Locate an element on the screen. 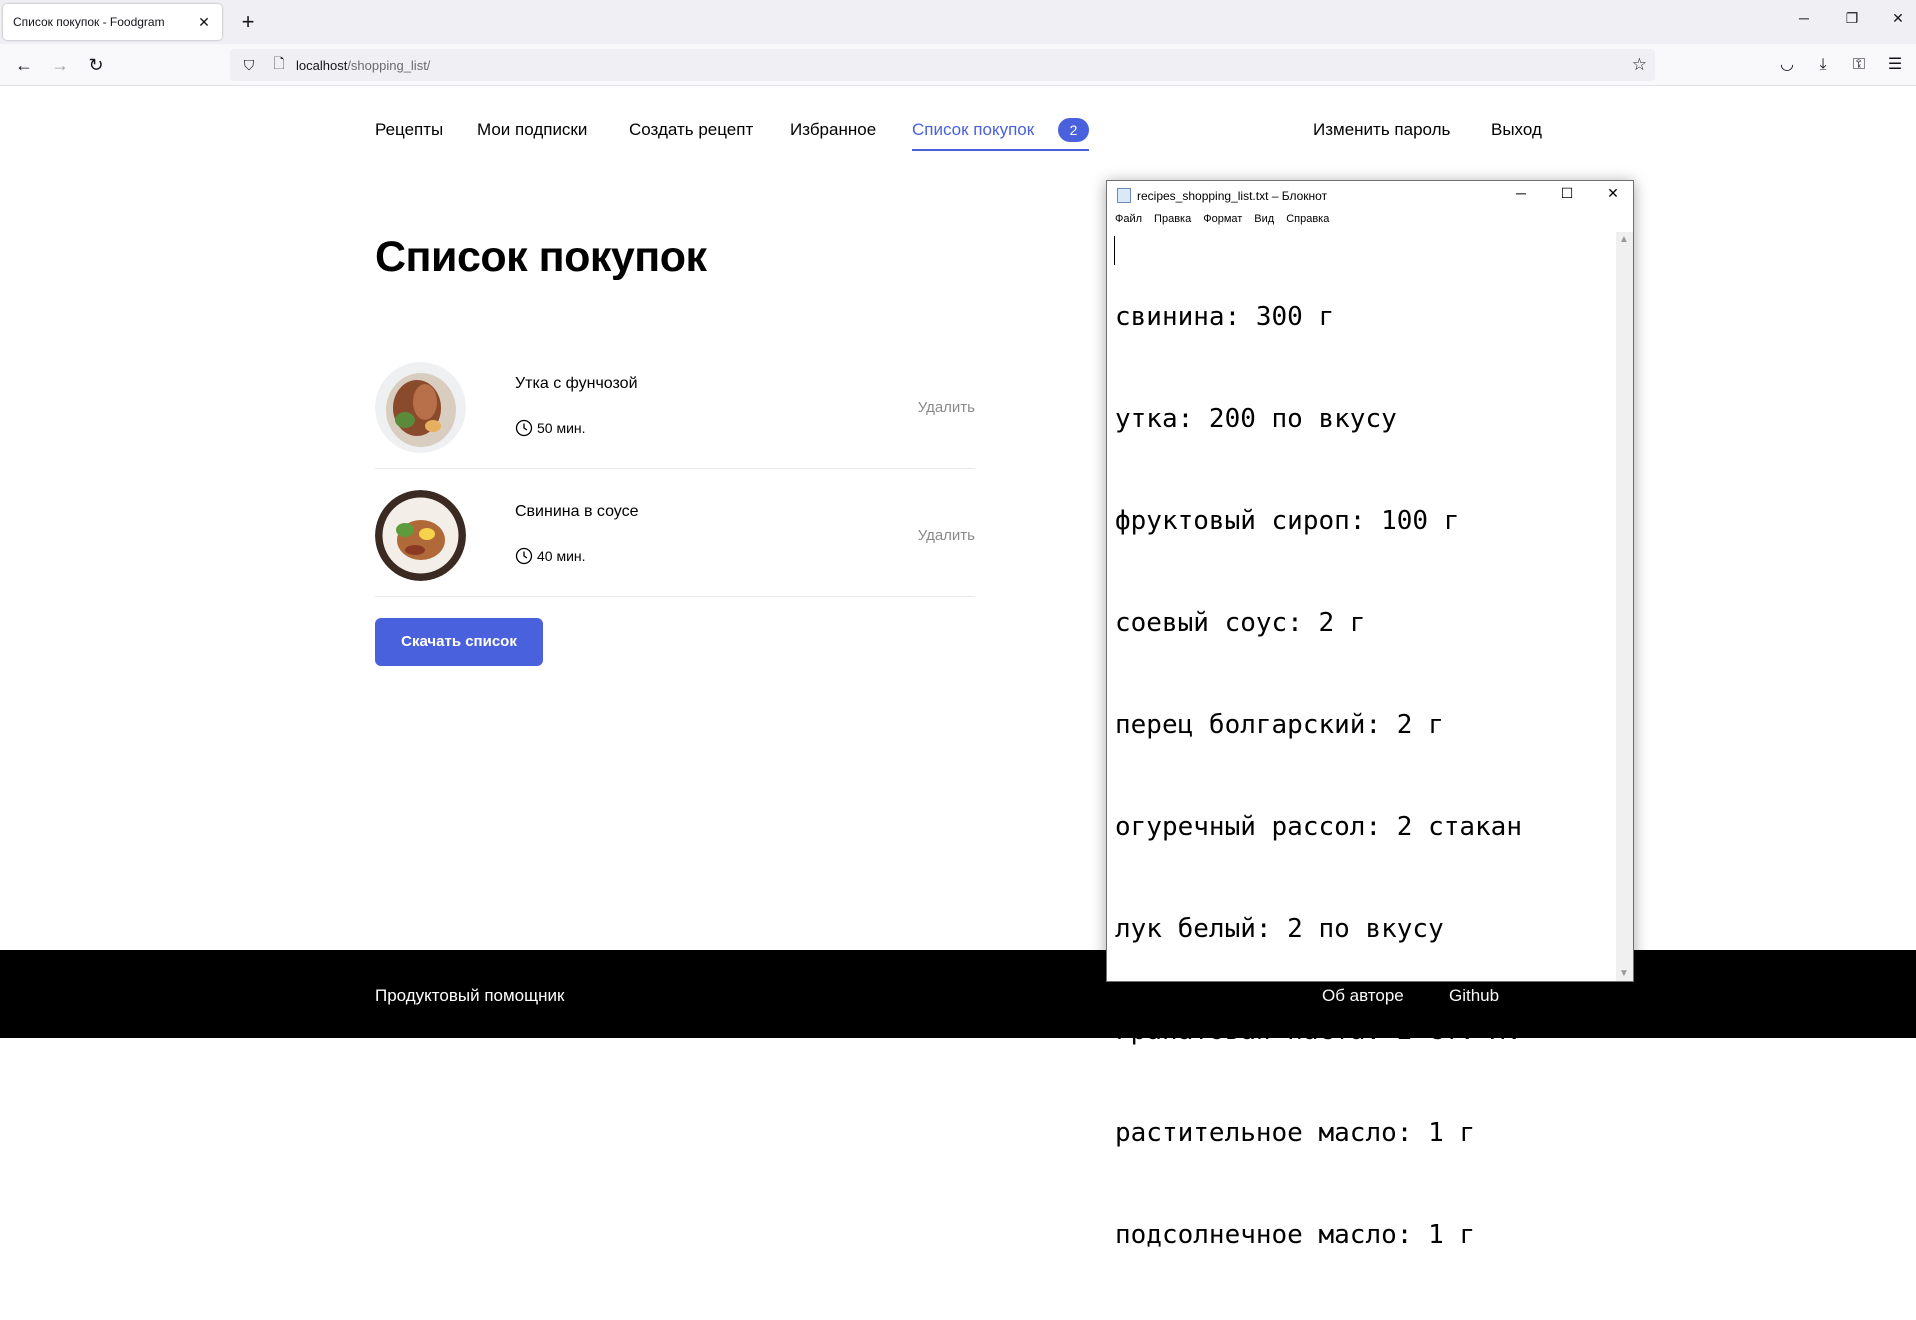 The image size is (1916, 1320). recipe-name: Свинина в соусе is located at coordinates (577, 512).